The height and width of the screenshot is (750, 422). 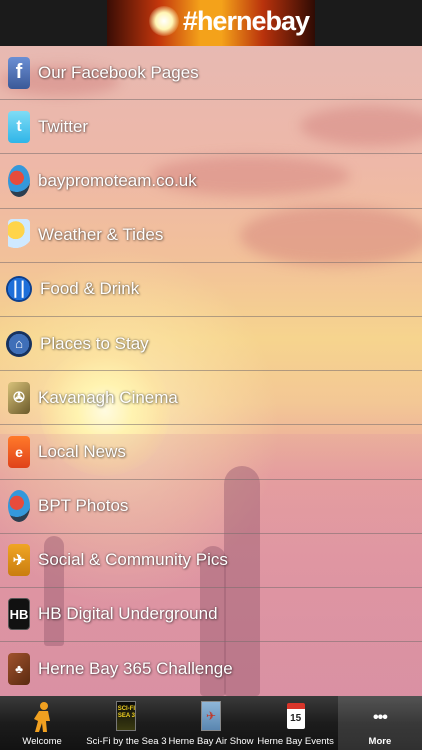 I want to click on home-icon: ⌂, so click(x=19, y=343).